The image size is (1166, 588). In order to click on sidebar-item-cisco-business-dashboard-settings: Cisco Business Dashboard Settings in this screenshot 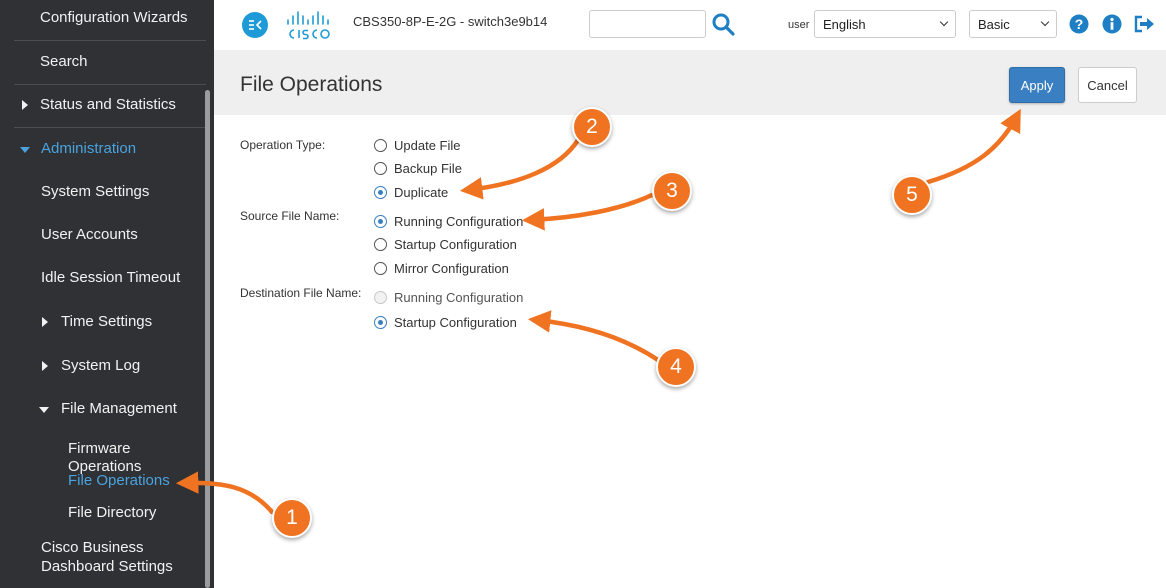, I will do `click(102, 558)`.